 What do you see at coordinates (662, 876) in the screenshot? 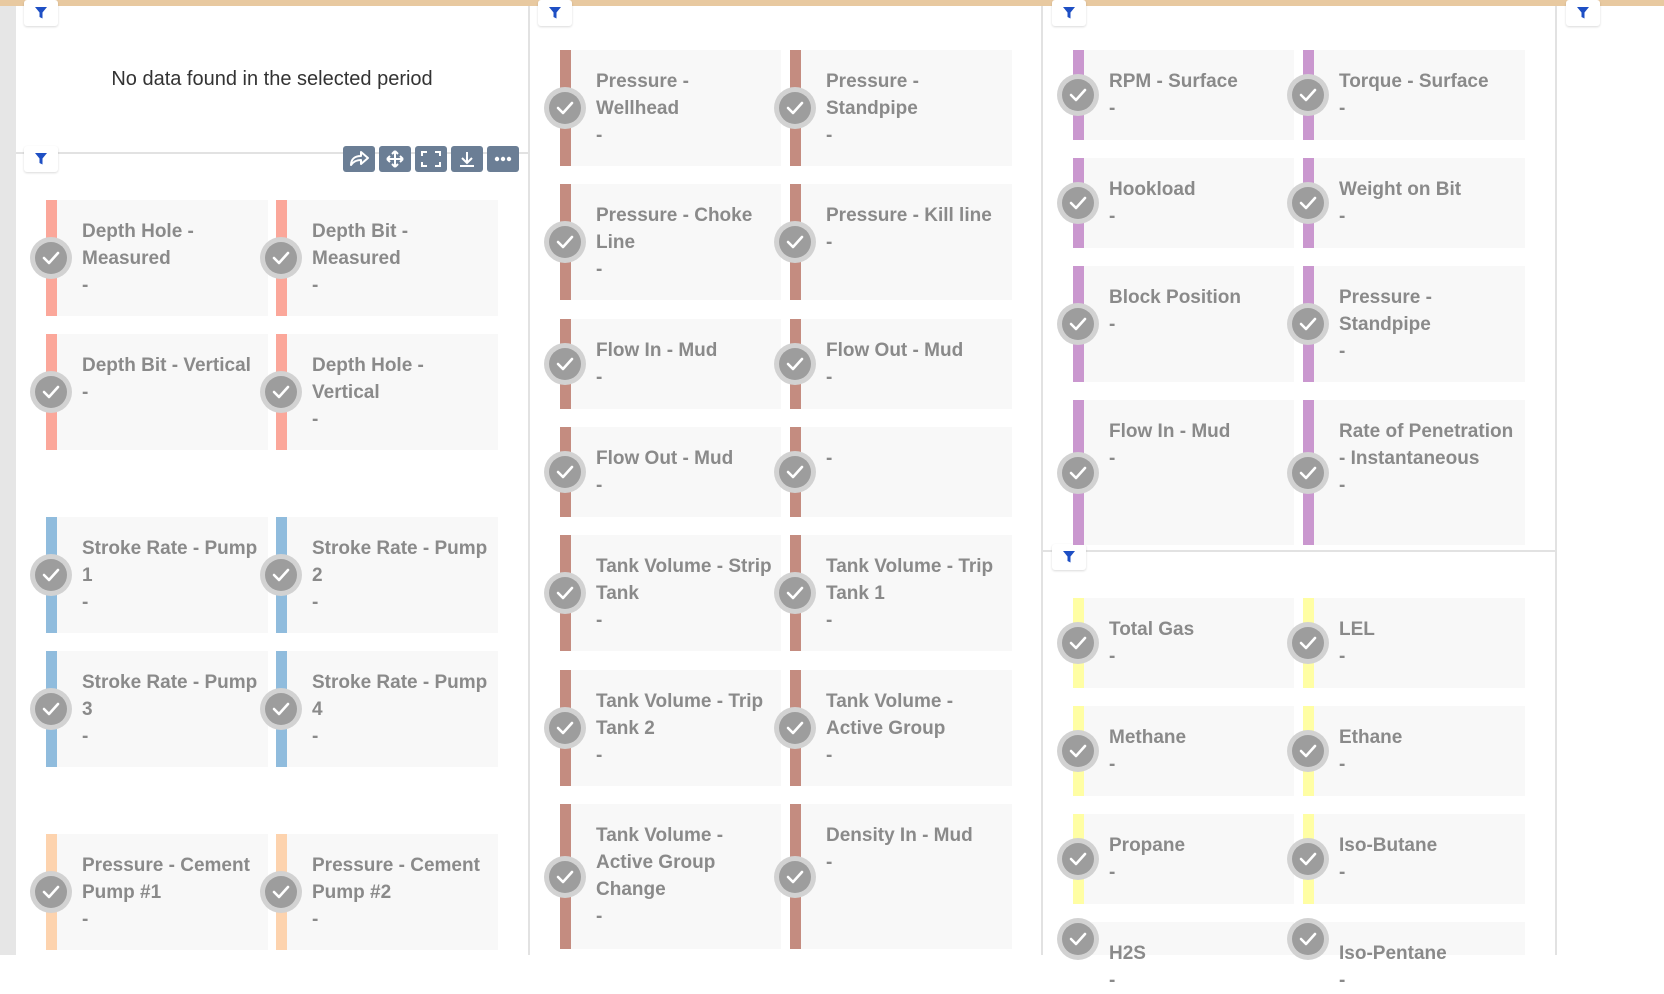
I see `sensor-tile: Tank Volume - Active Group Change -` at bounding box center [662, 876].